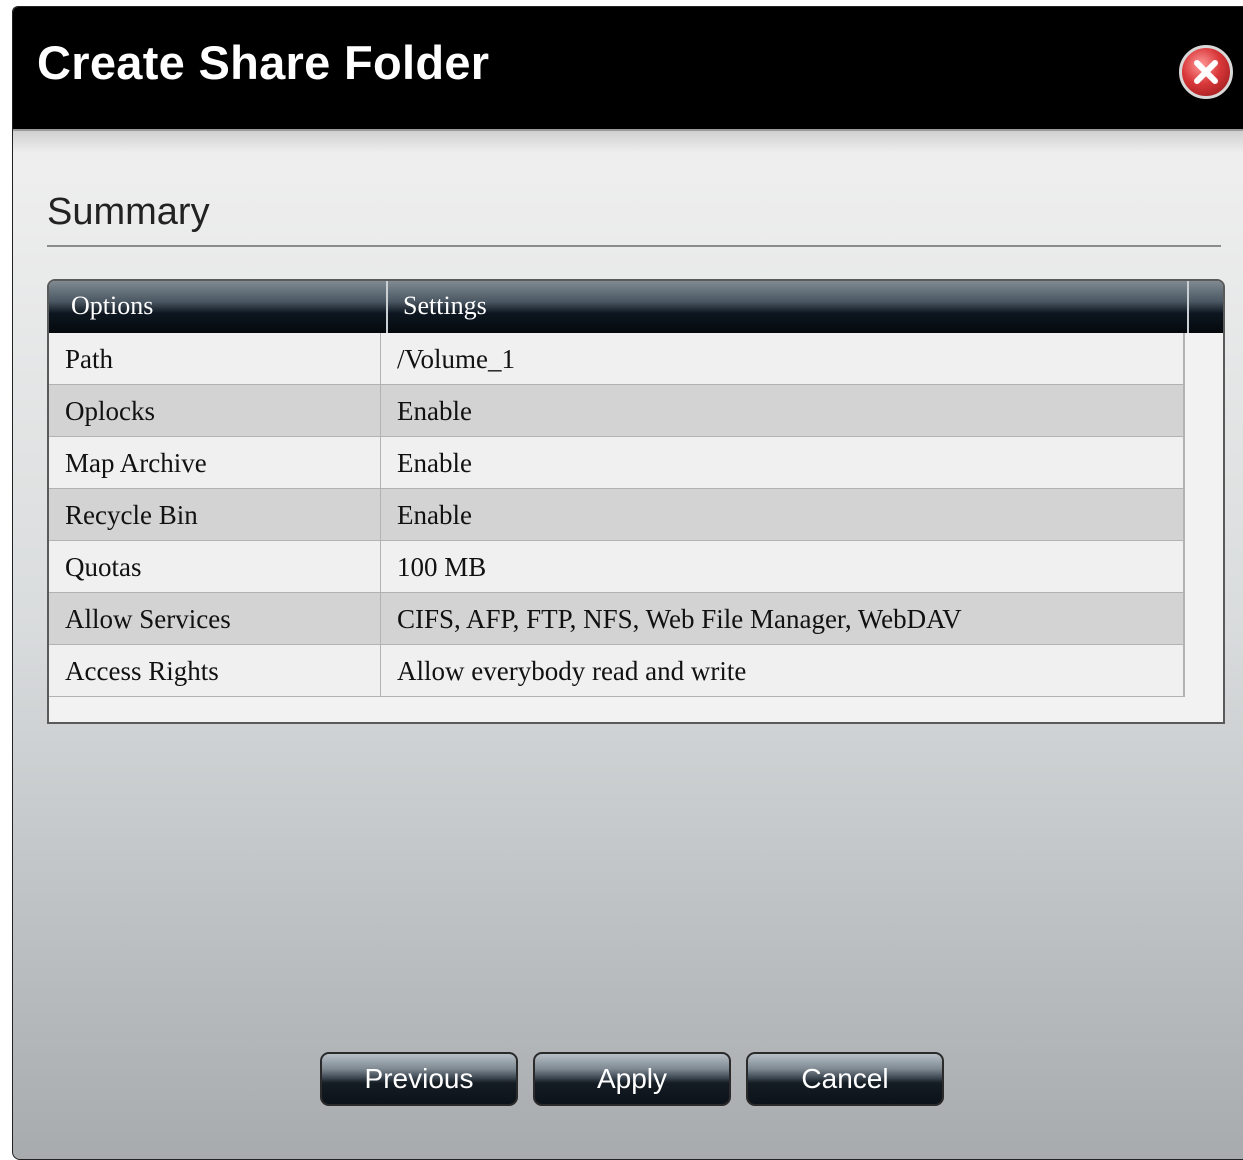 The height and width of the screenshot is (1160, 1243). I want to click on option-cell: Map Archive, so click(136, 463).